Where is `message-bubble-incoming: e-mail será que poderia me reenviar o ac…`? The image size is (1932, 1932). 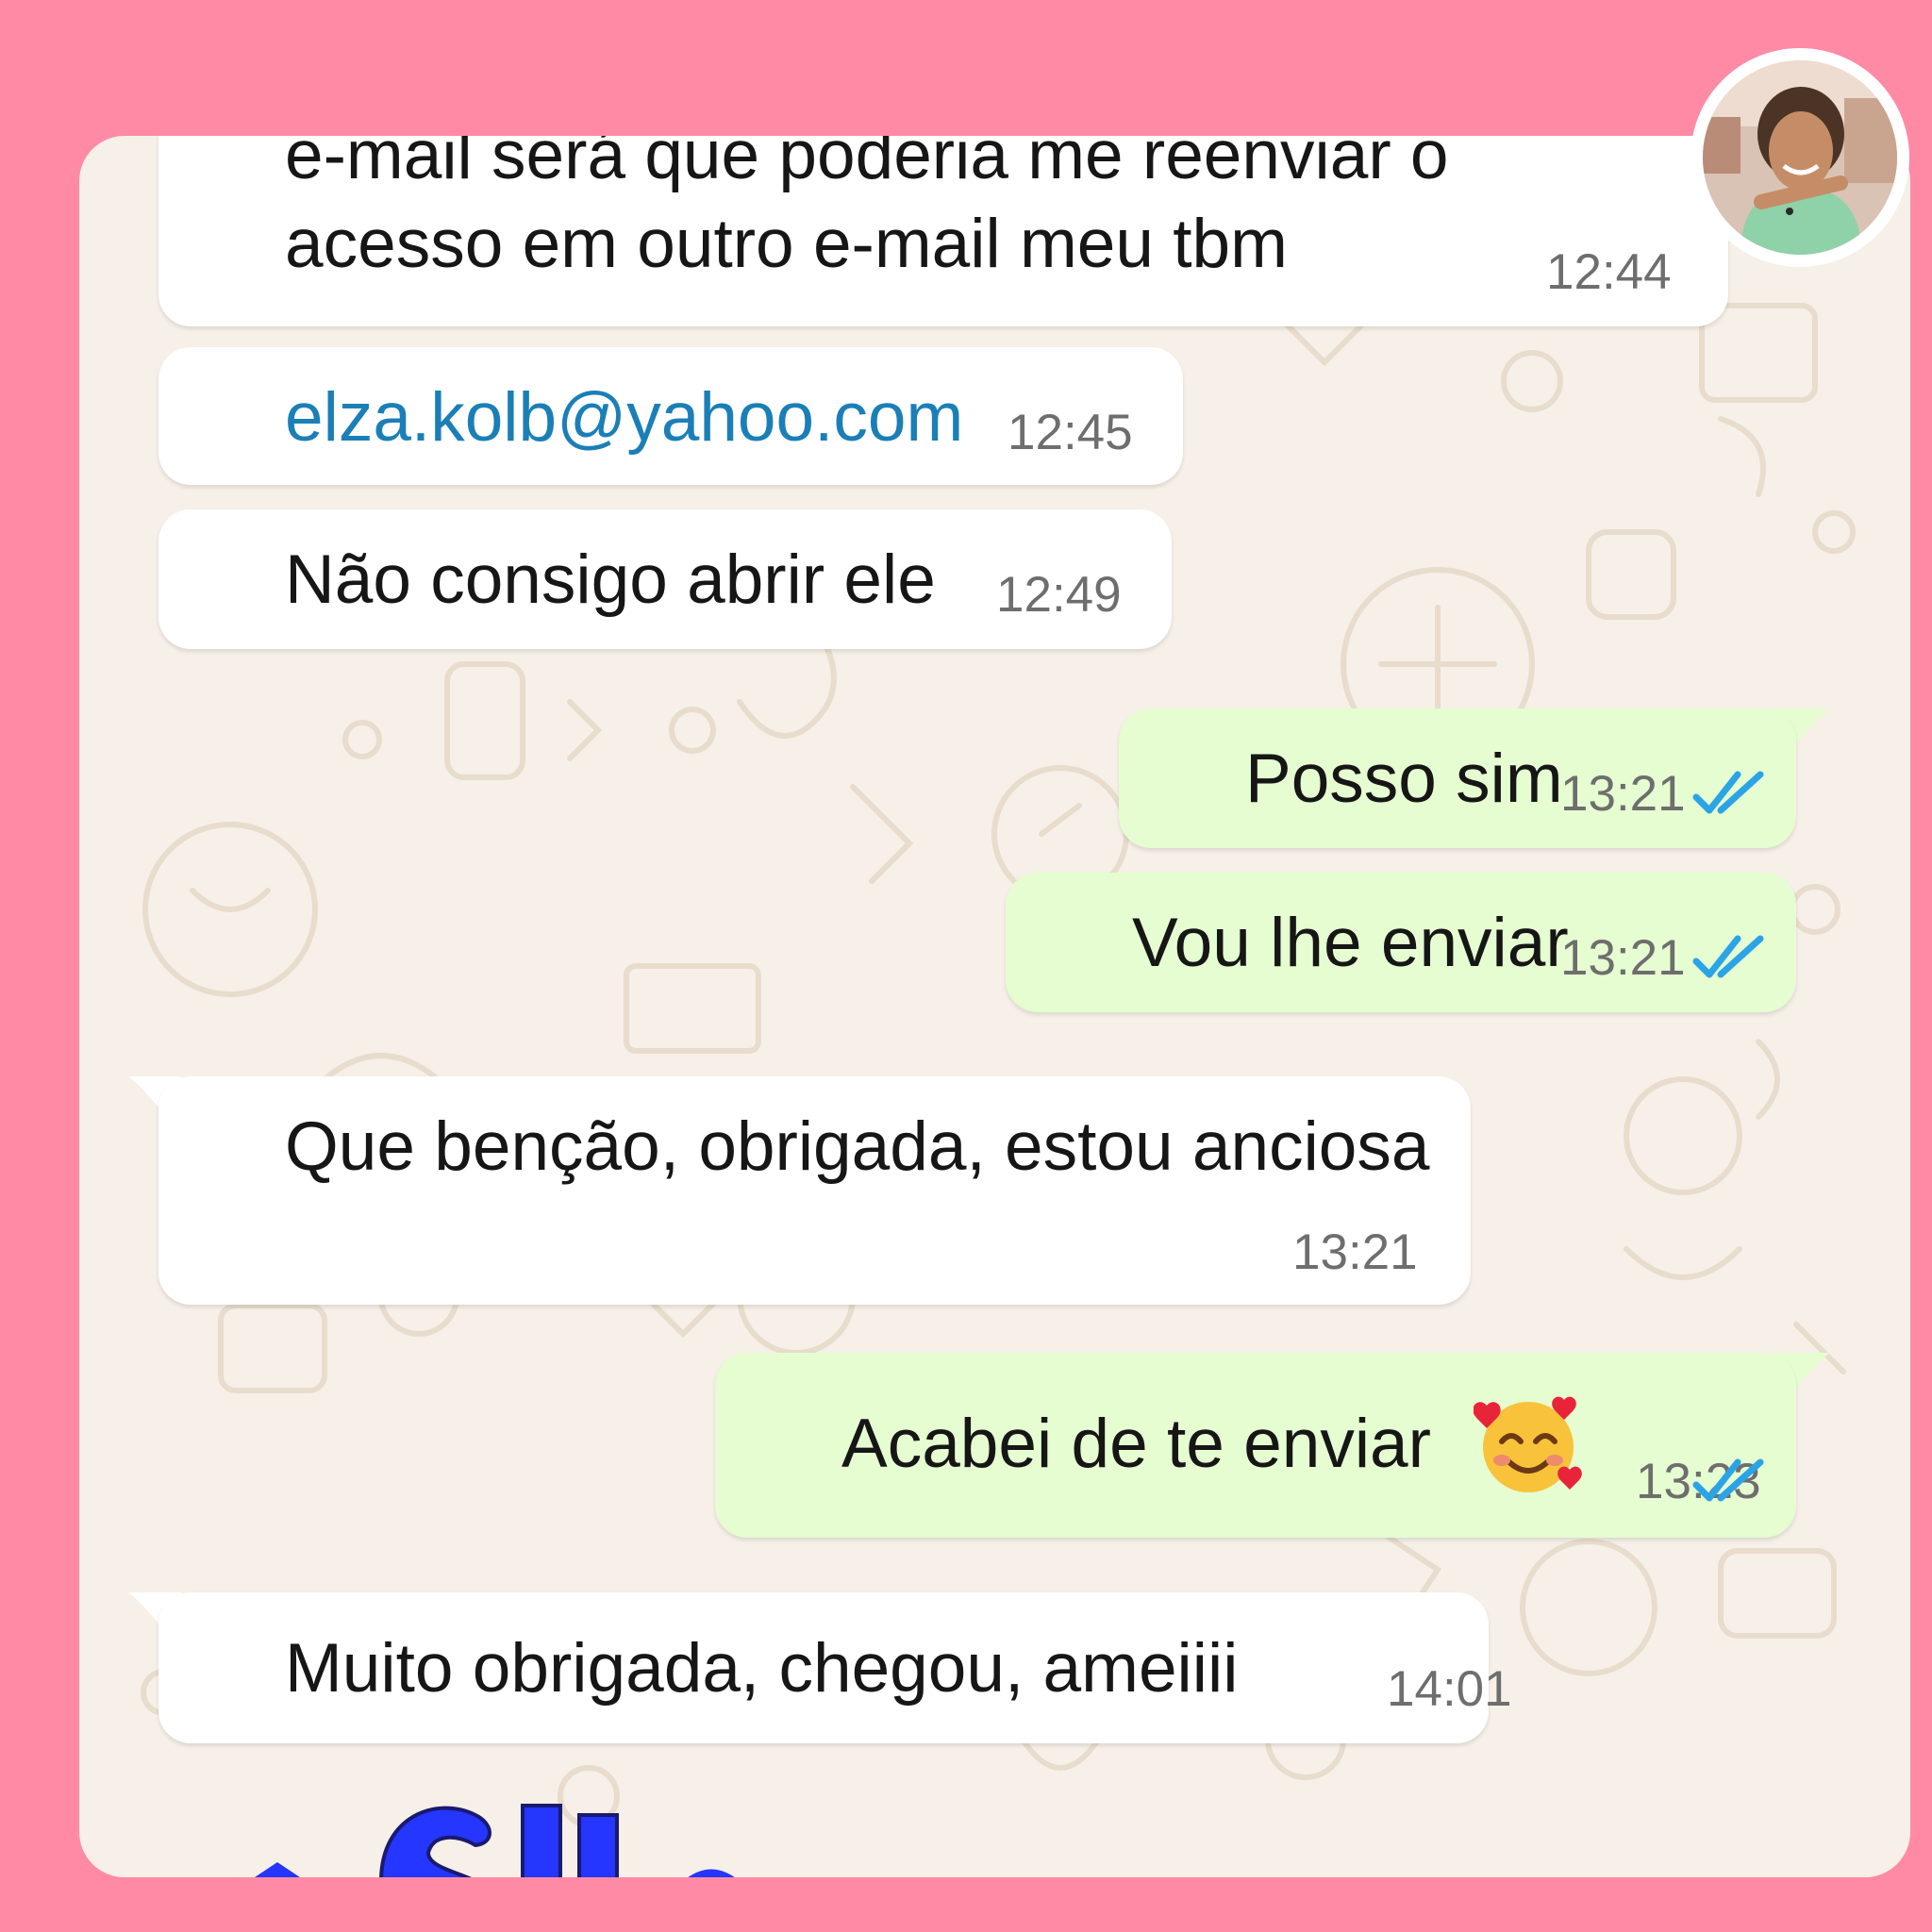
message-bubble-incoming: e-mail será que poderia me reenviar o ac… is located at coordinates (943, 231).